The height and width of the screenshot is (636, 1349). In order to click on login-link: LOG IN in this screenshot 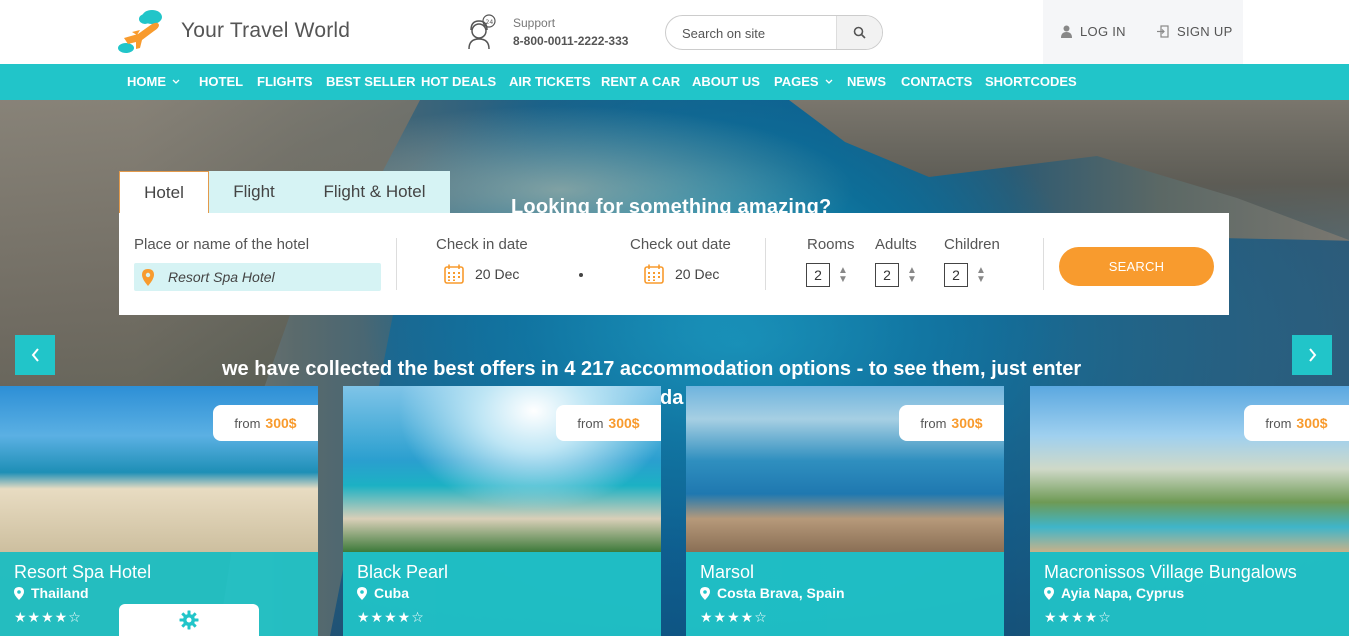, I will do `click(1093, 31)`.